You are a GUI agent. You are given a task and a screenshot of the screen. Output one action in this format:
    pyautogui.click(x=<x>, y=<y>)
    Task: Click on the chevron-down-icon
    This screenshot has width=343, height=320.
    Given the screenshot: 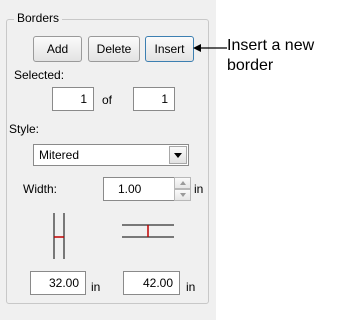 What is the action you would take?
    pyautogui.click(x=178, y=155)
    